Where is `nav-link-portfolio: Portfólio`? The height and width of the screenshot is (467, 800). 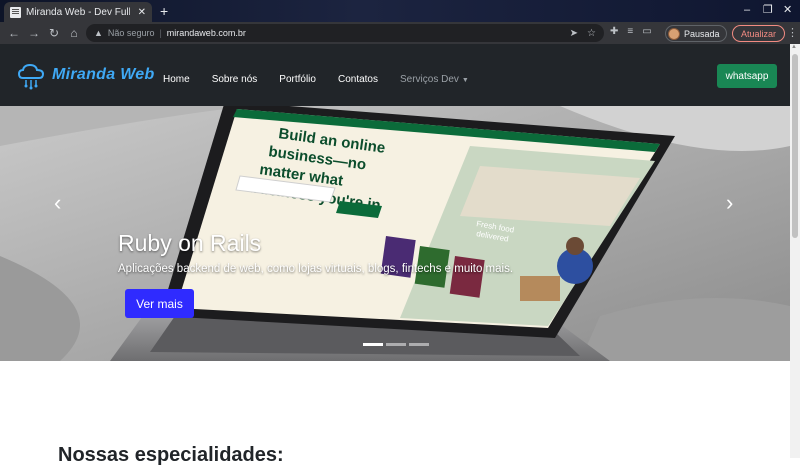 nav-link-portfolio: Portfólio is located at coordinates (297, 79).